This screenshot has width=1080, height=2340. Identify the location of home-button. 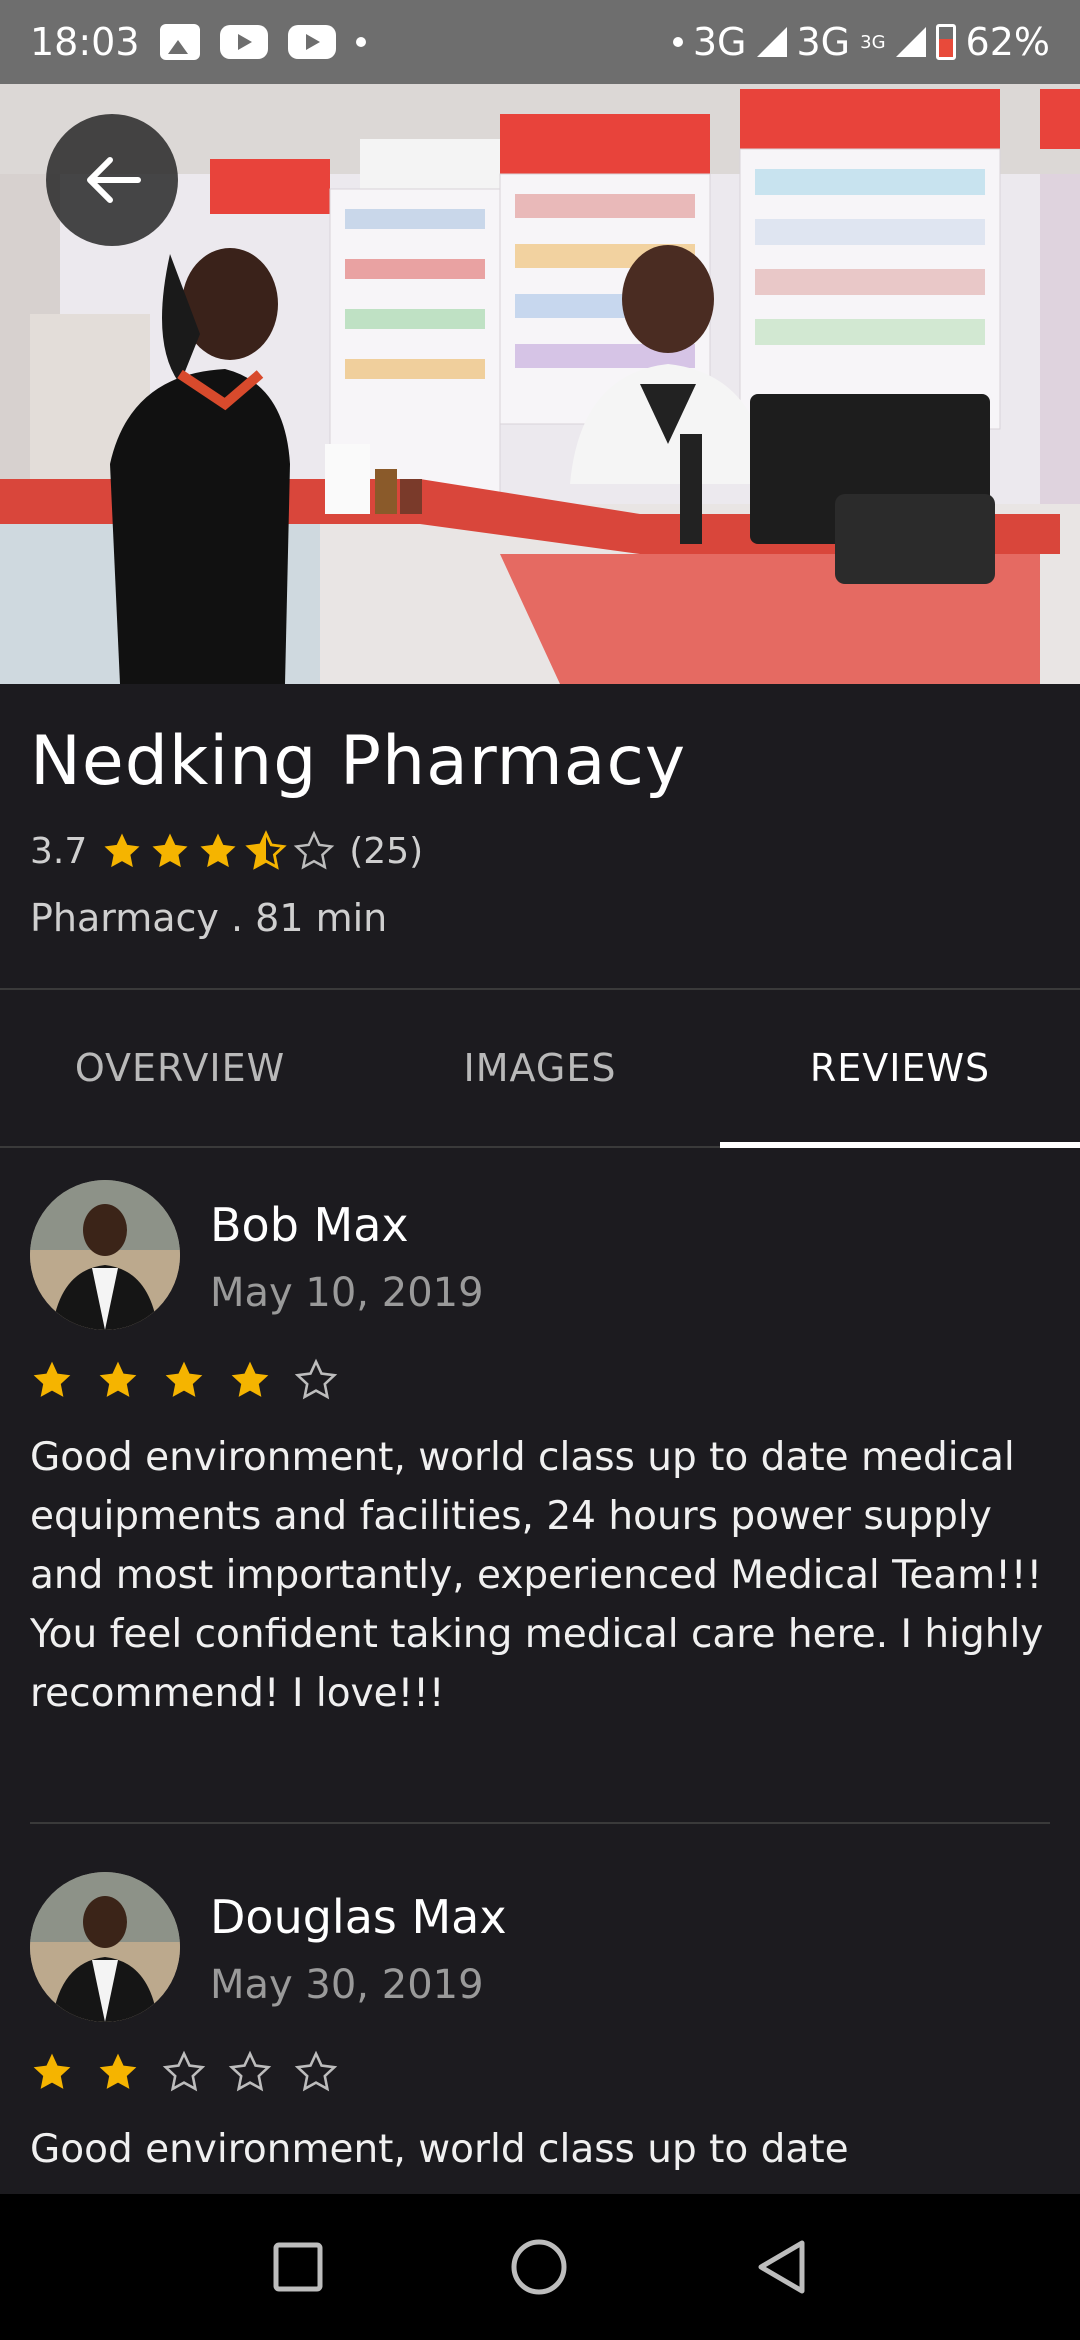
(539, 2267).